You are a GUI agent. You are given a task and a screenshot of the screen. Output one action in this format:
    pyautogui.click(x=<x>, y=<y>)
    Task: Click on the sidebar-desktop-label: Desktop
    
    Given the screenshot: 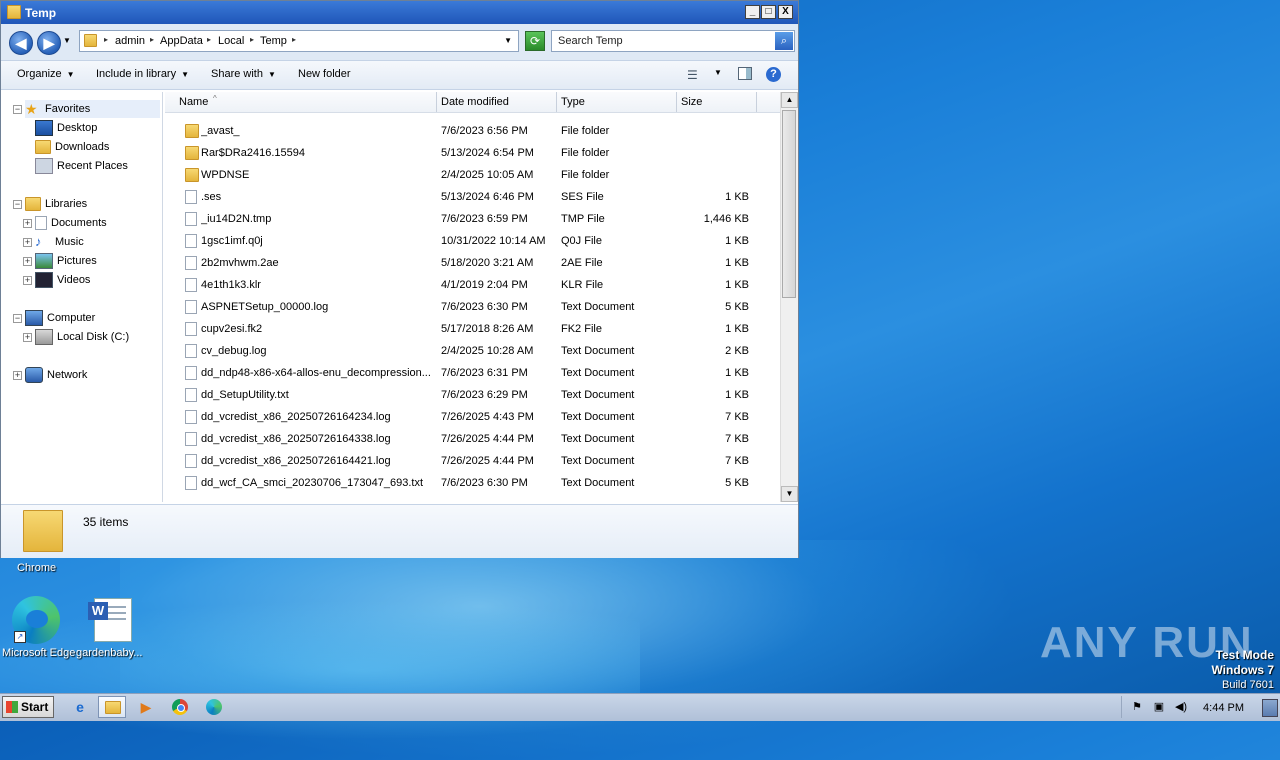 What is the action you would take?
    pyautogui.click(x=77, y=128)
    